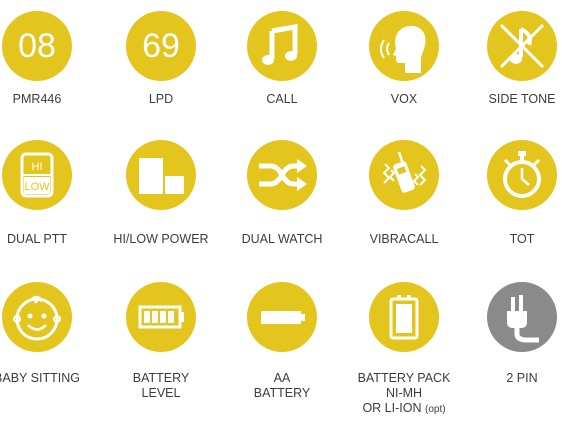 The width and height of the screenshot is (562, 421). I want to click on hi-low-switch-icon: HI LOW, so click(37, 175).